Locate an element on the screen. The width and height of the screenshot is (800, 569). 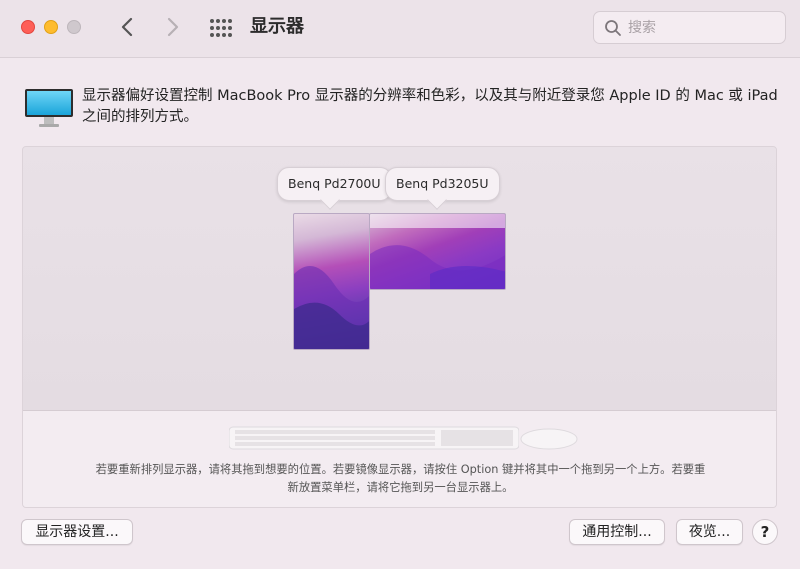
forward-button is located at coordinates (173, 27).